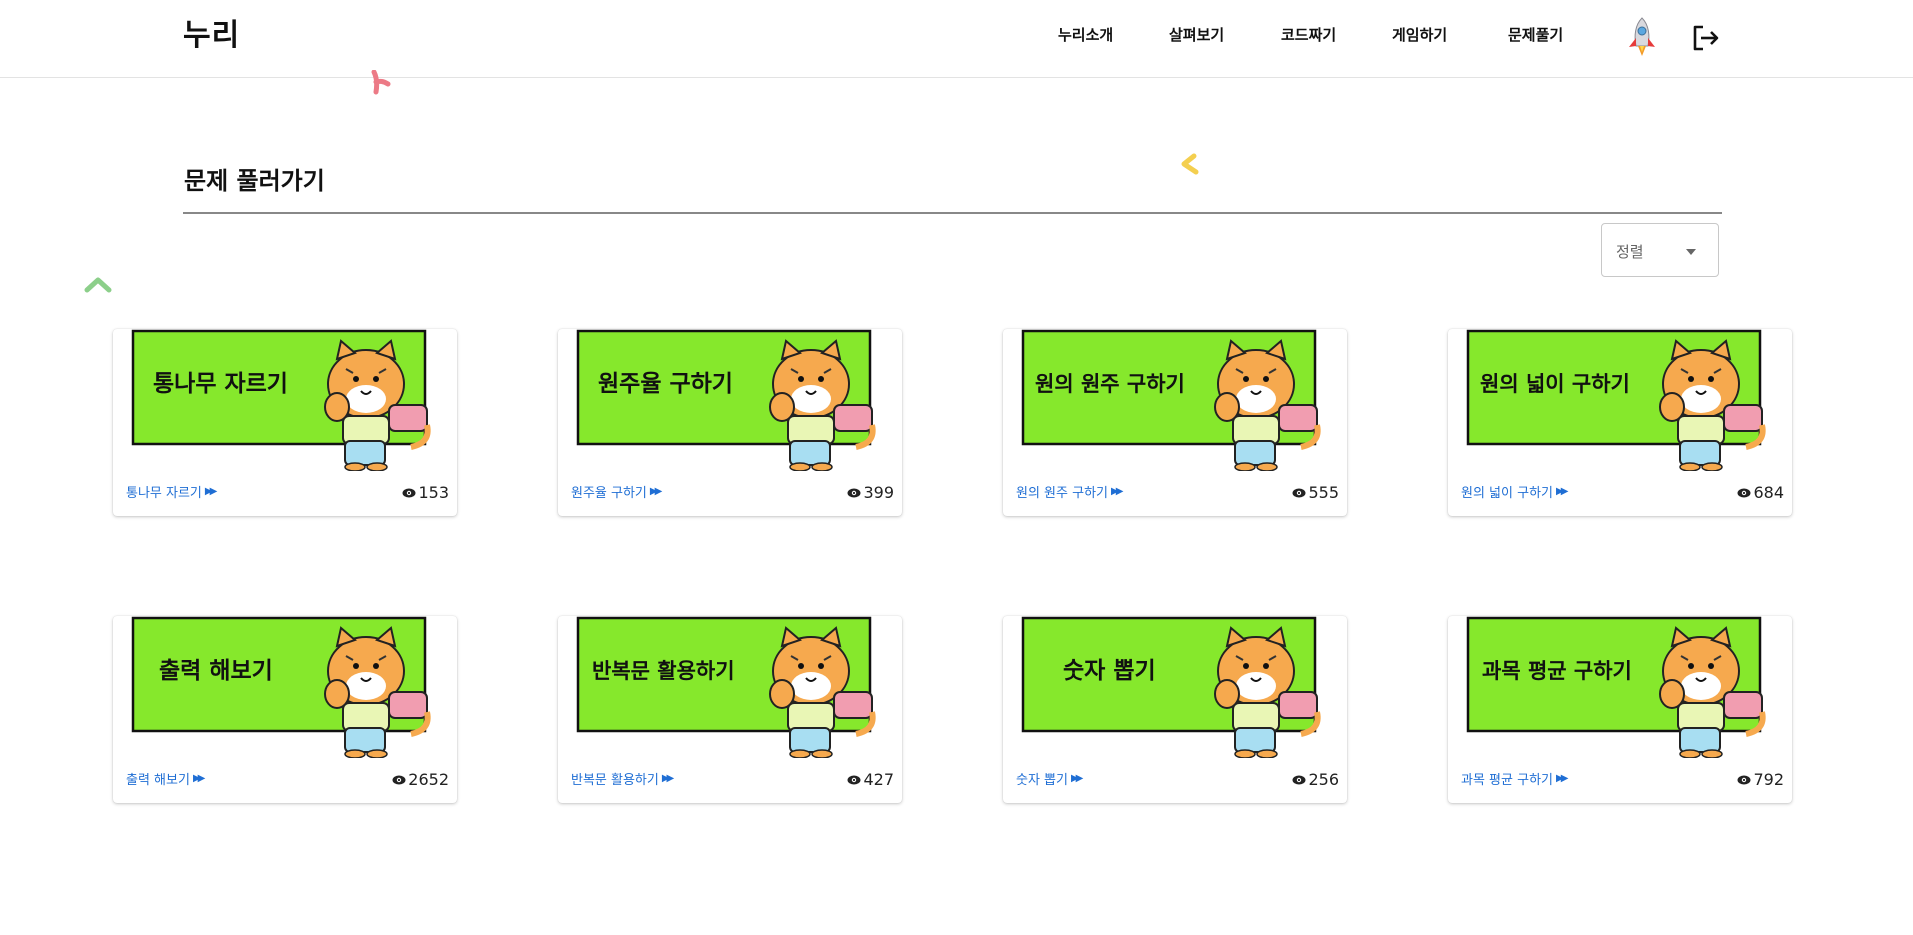 The width and height of the screenshot is (1913, 935). I want to click on nav-item-game: 게임하기, so click(1419, 34).